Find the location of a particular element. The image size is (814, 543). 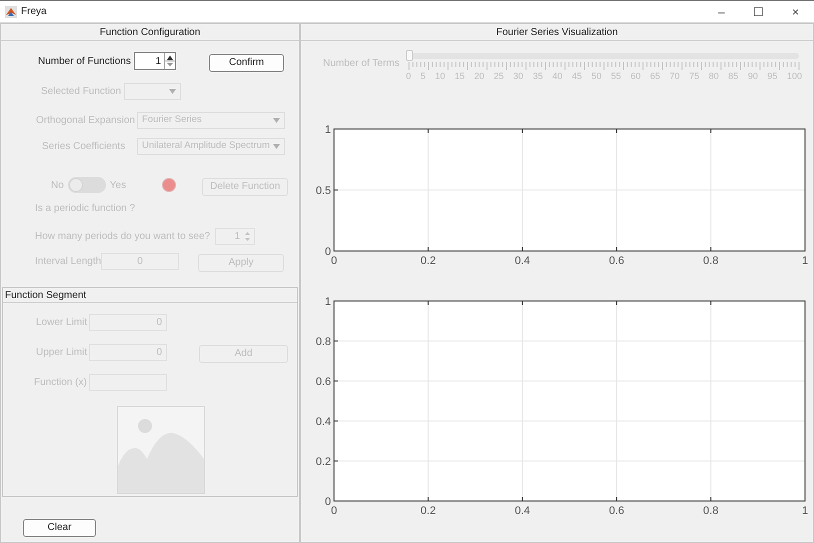

maximize-button: ☐ is located at coordinates (758, 11).